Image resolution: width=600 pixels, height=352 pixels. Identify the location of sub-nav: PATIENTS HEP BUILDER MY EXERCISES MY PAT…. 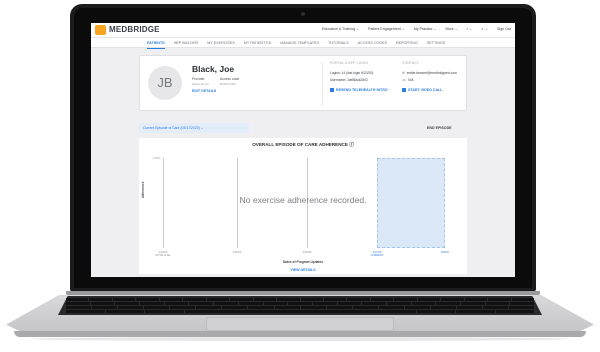
(303, 43).